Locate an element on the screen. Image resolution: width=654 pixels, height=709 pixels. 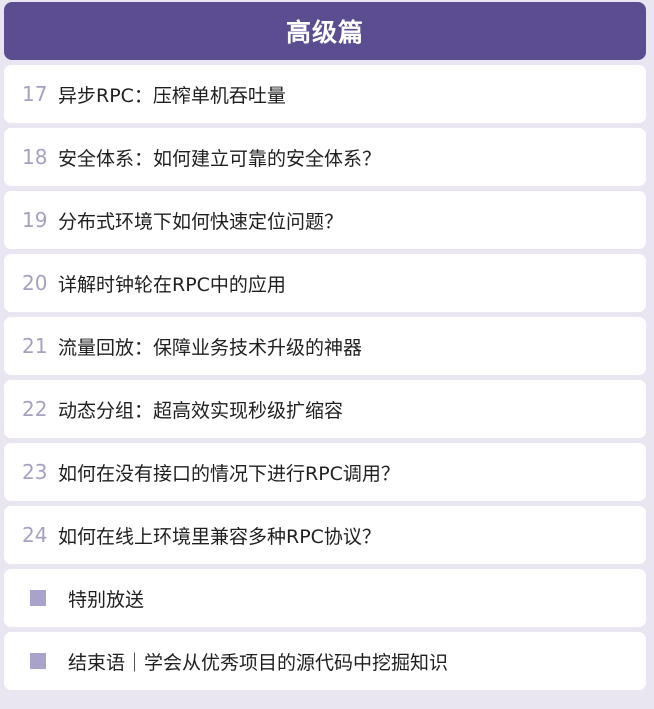
lesson-number: 24 is located at coordinates (35, 535).